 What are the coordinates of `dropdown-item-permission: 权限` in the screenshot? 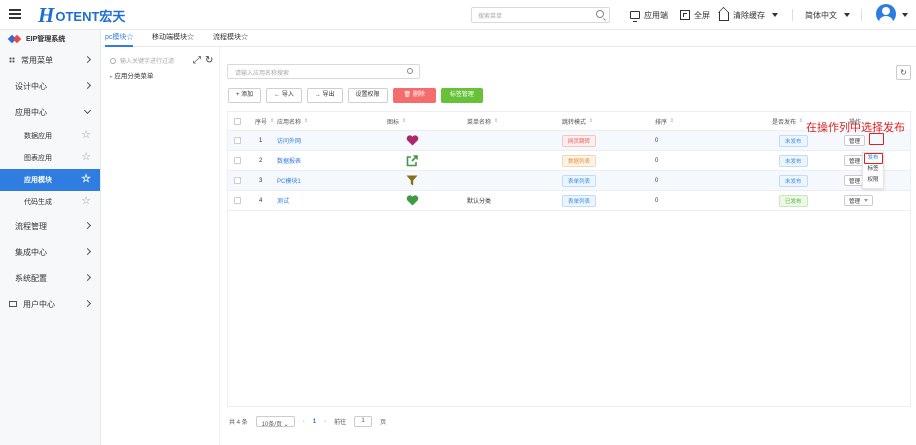 It's located at (873, 180).